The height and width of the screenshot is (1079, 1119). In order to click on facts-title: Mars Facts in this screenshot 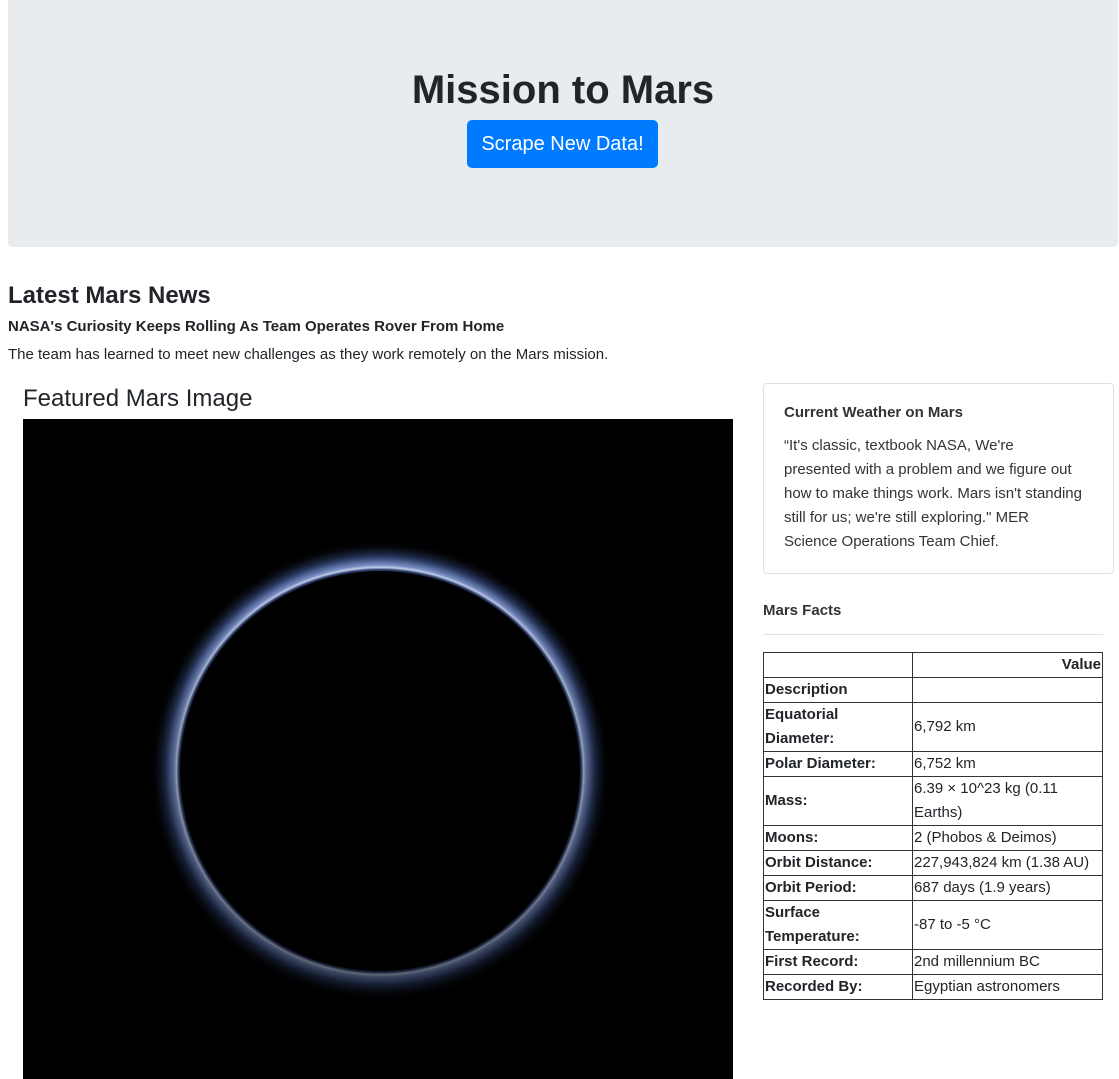, I will do `click(802, 610)`.